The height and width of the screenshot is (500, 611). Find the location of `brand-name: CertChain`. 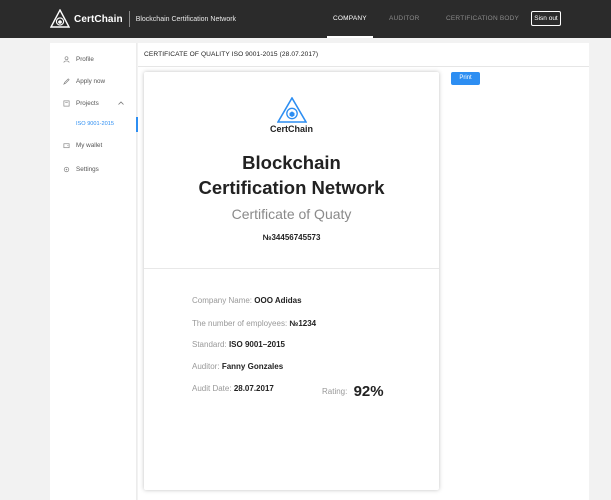

brand-name: CertChain is located at coordinates (98, 19).